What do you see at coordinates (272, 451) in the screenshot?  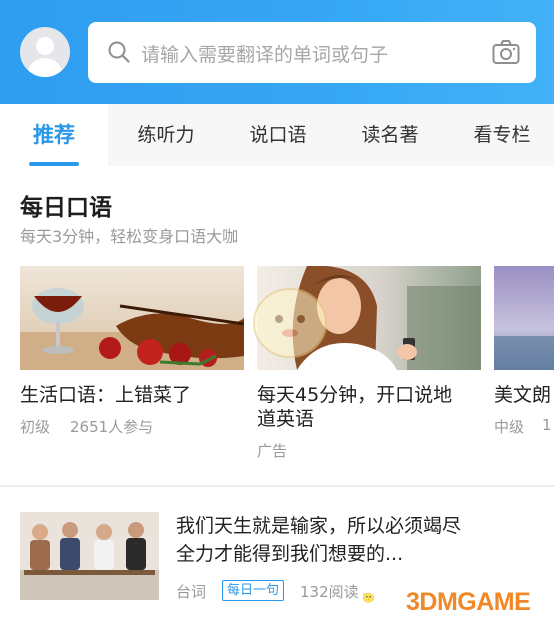 I see `ad-label: 广告` at bounding box center [272, 451].